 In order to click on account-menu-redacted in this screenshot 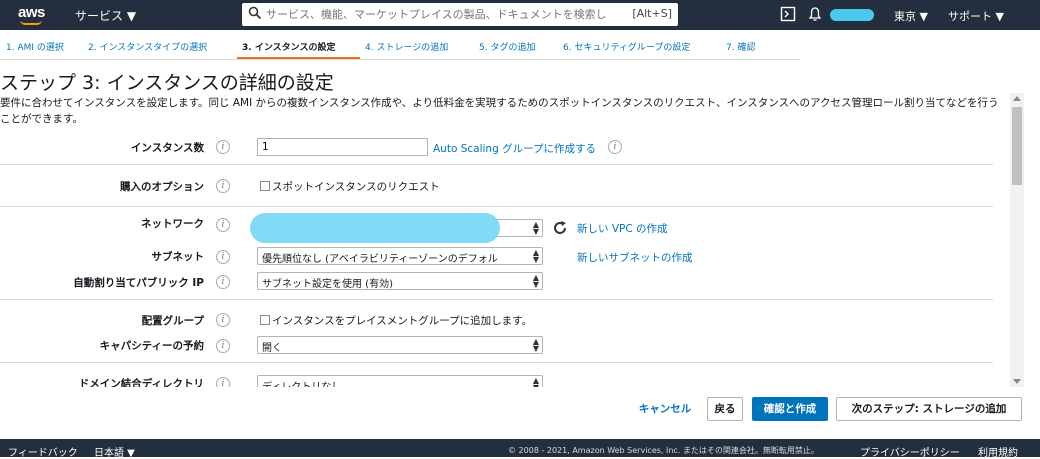, I will do `click(852, 15)`.